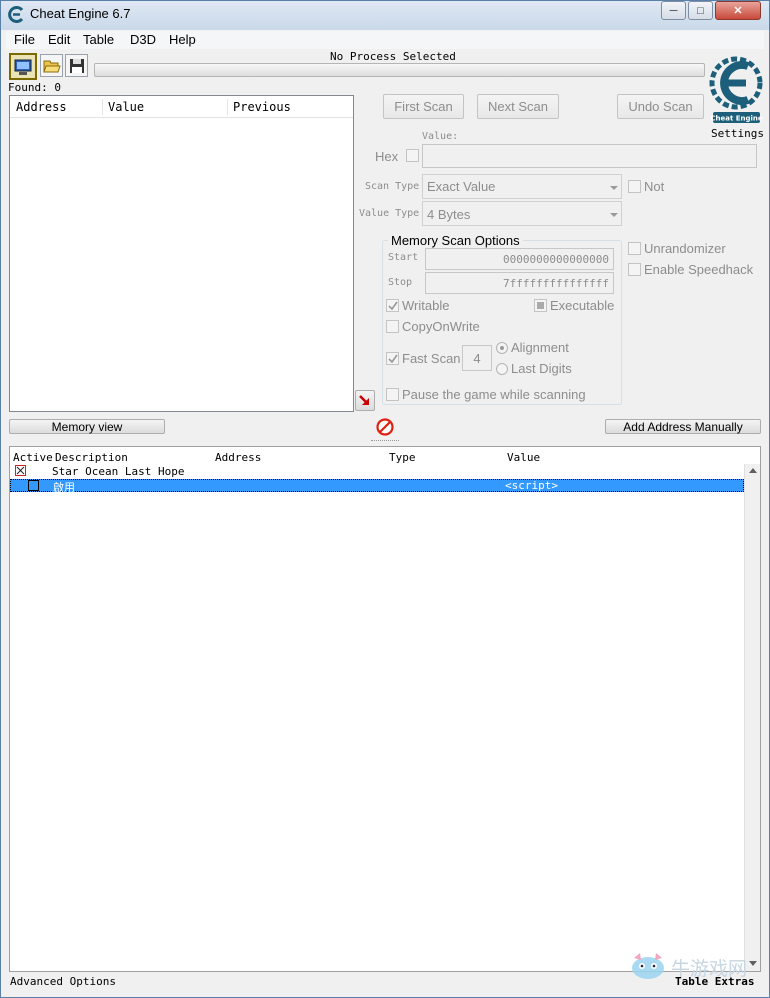 The height and width of the screenshot is (998, 770). What do you see at coordinates (461, 186) in the screenshot?
I see `scan-type-value: Exact Value` at bounding box center [461, 186].